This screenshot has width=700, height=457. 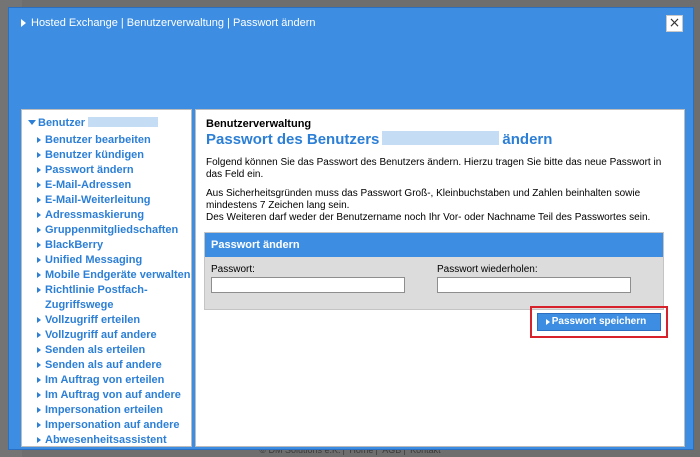 I want to click on close-button: ×, so click(x=674, y=23).